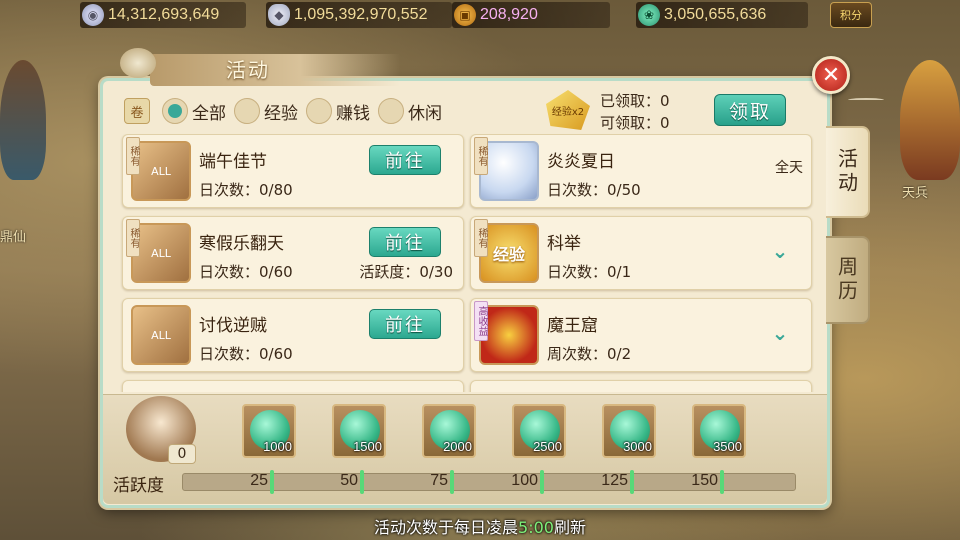 This screenshot has height=540, width=960. What do you see at coordinates (629, 431) in the screenshot?
I see `reward-chest-5: 3000` at bounding box center [629, 431].